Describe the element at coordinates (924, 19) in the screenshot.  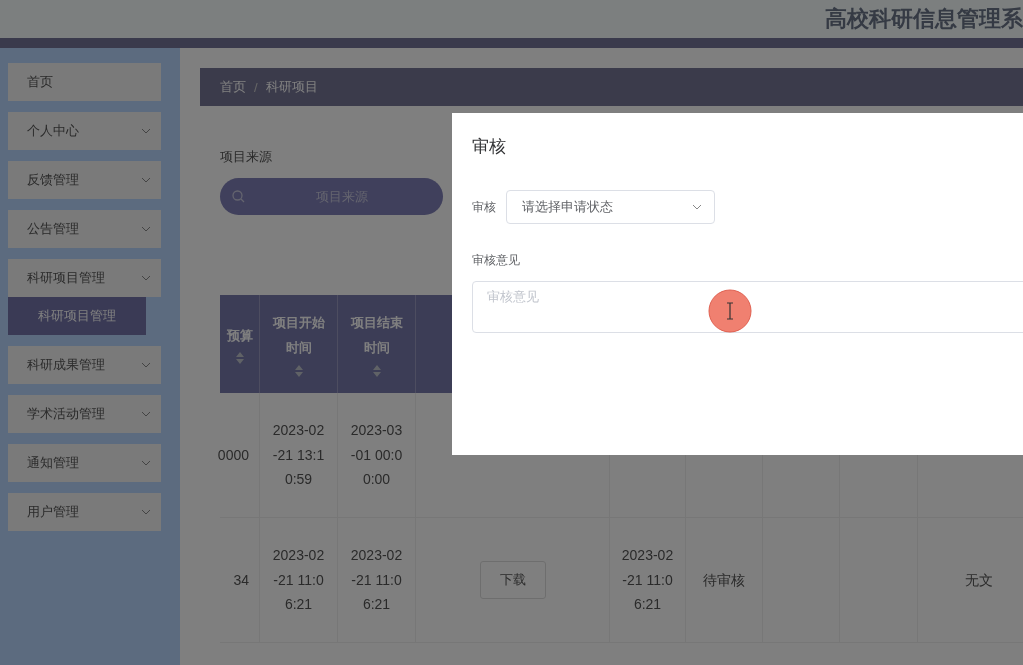
I see `app-title: 高校科研信息管理系` at that location.